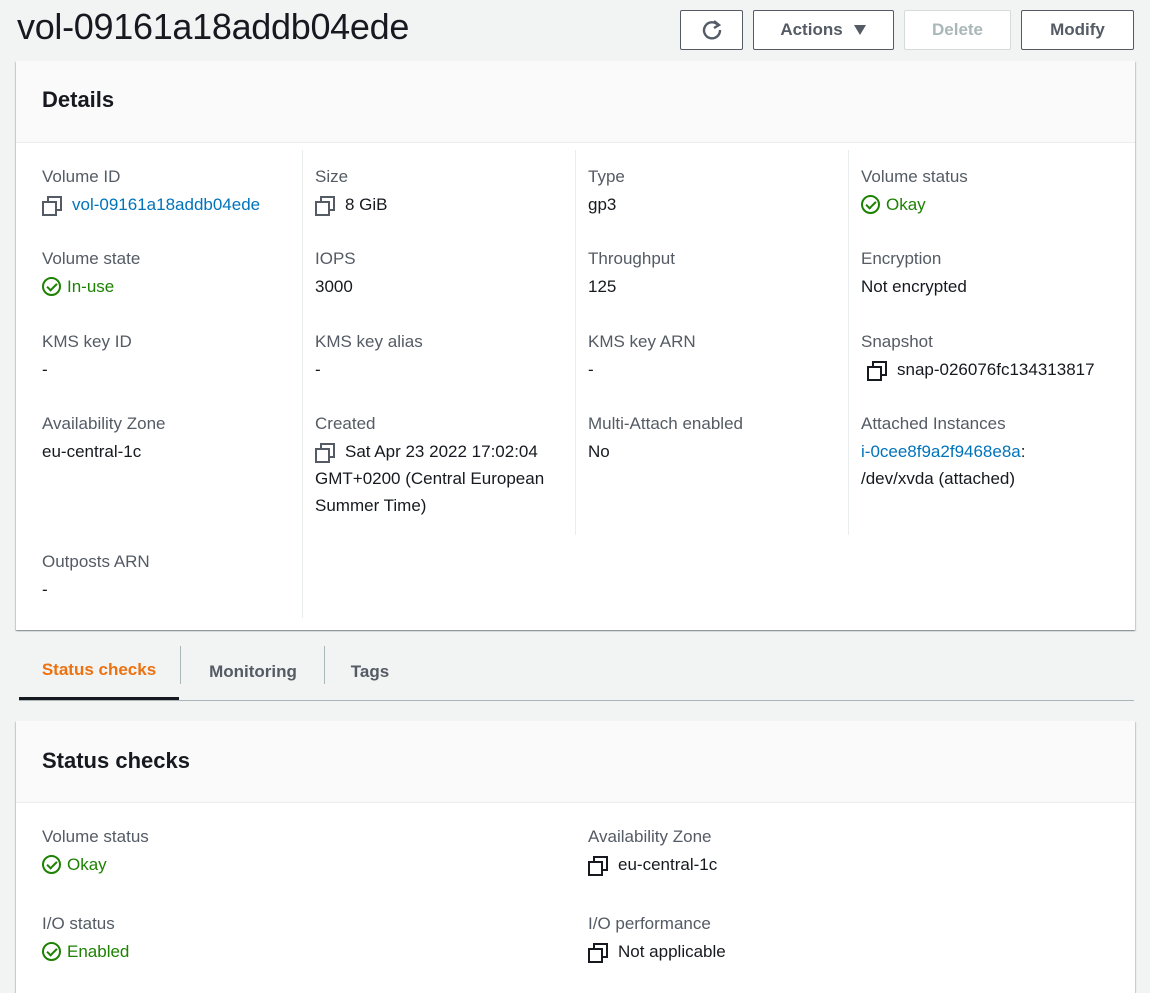 Image resolution: width=1150 pixels, height=993 pixels. Describe the element at coordinates (986, 274) in the screenshot. I see `encryption-field: Encryption Not encrypted` at that location.